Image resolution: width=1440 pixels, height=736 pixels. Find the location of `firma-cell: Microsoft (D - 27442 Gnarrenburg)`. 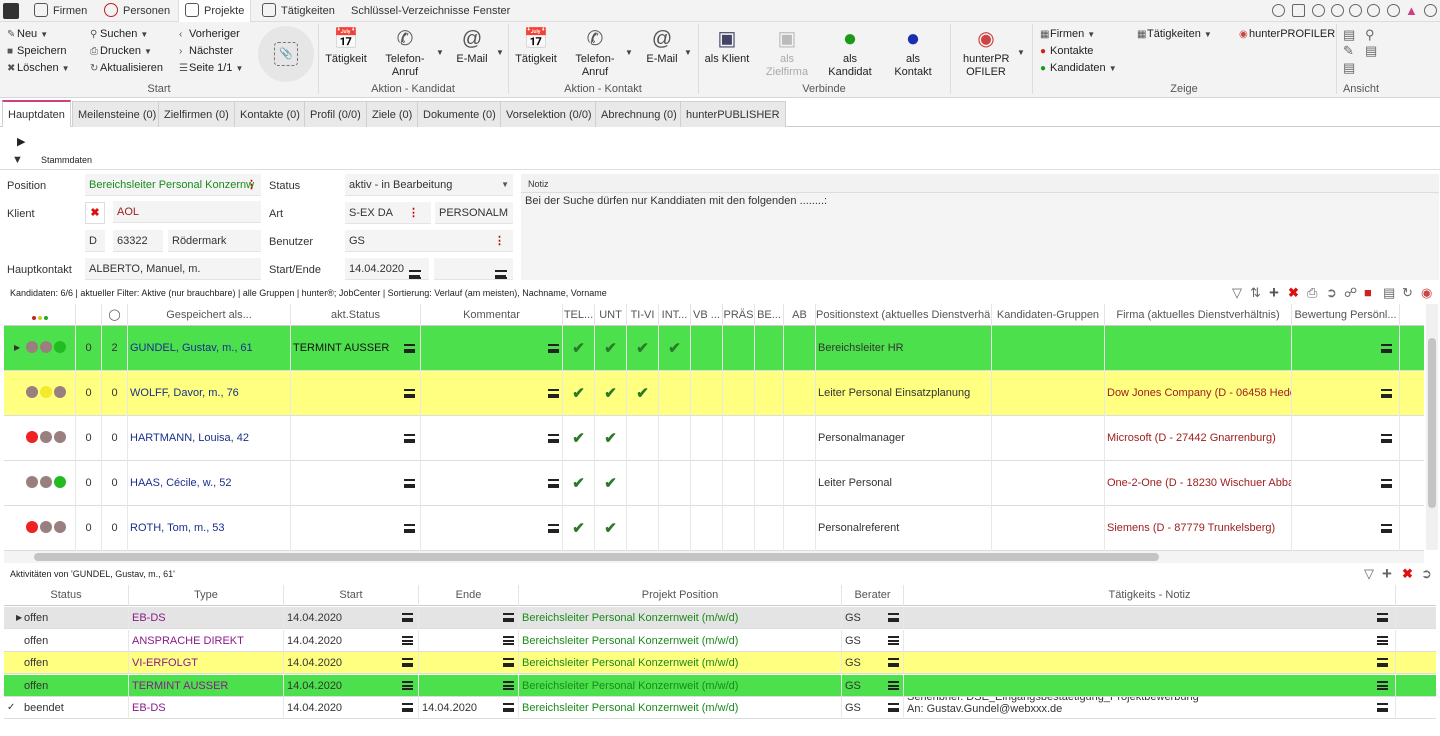

firma-cell: Microsoft (D - 27442 Gnarrenburg) is located at coordinates (1198, 438).